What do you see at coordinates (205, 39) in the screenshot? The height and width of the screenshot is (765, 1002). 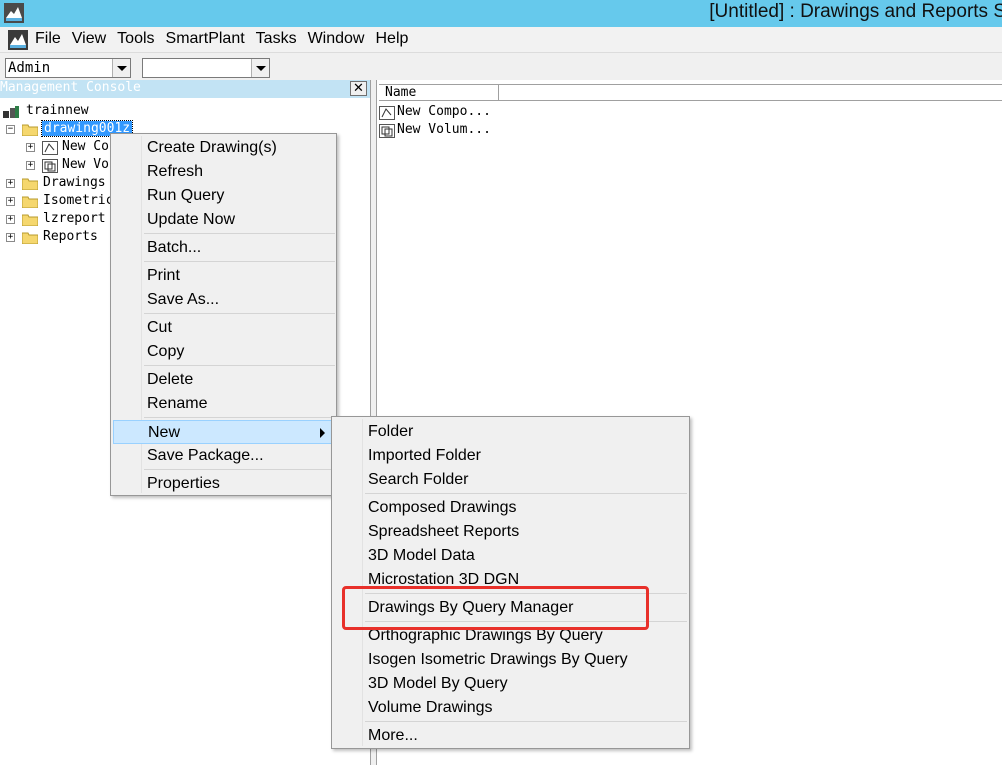 I see `menu-smartplant: SmartPlant` at bounding box center [205, 39].